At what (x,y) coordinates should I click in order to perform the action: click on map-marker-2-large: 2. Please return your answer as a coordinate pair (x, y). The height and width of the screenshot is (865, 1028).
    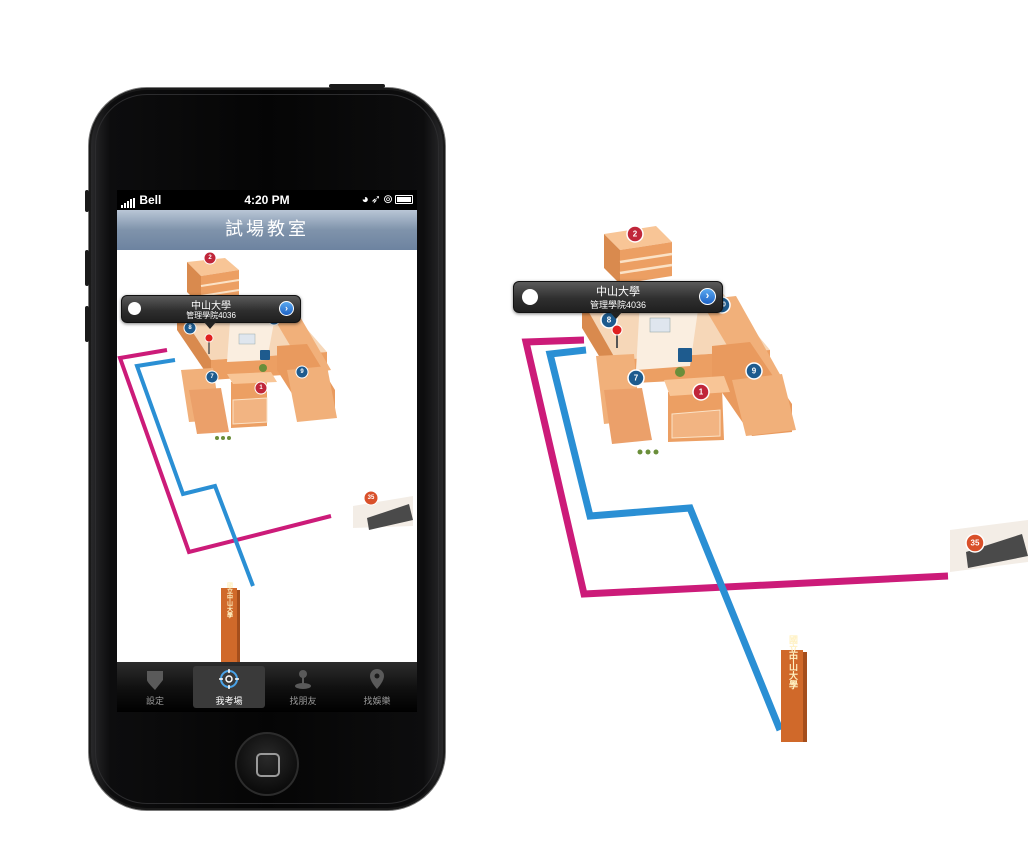
    Looking at the image, I should click on (635, 234).